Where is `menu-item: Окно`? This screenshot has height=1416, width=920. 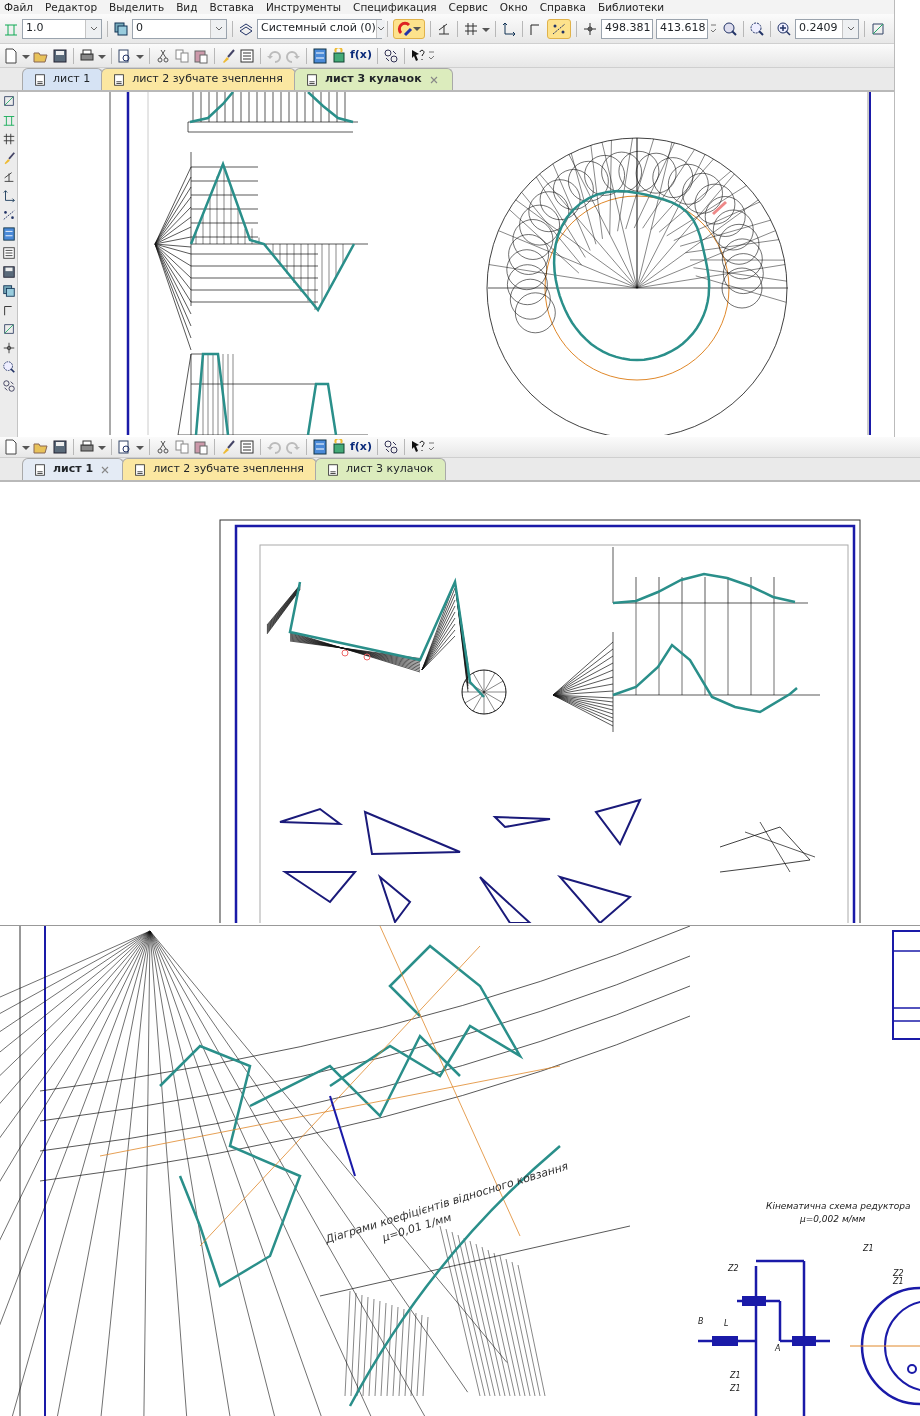
menu-item: Окно is located at coordinates (513, 7).